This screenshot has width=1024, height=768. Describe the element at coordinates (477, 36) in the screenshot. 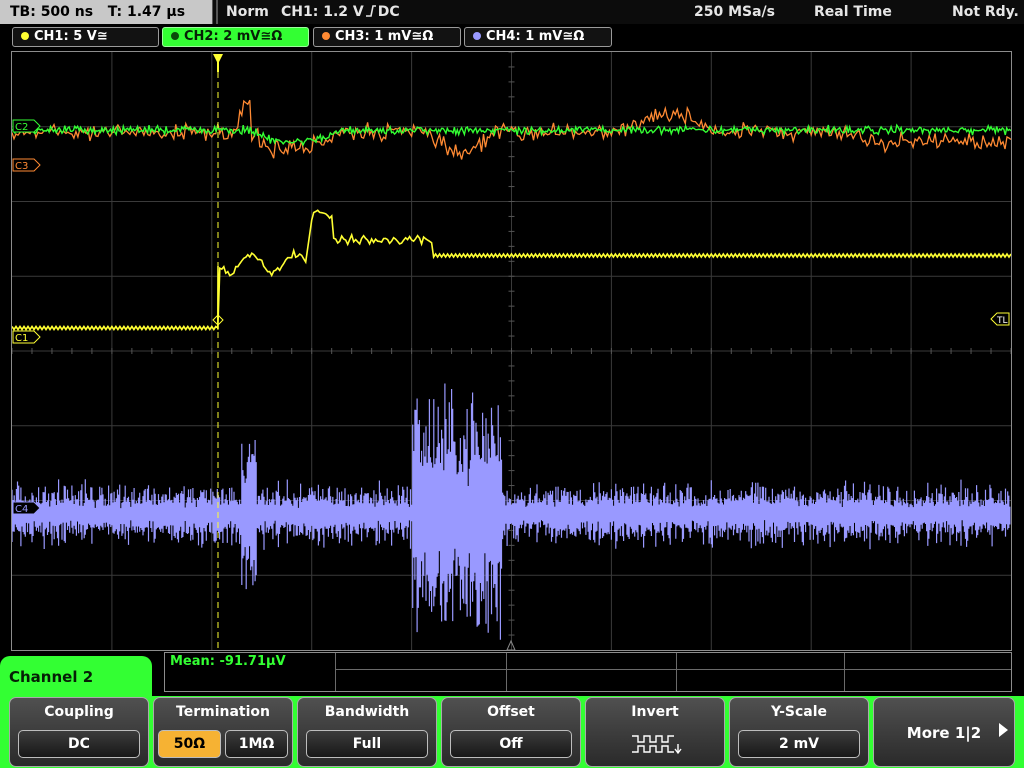

I see `ch4-indicator-icon` at that location.